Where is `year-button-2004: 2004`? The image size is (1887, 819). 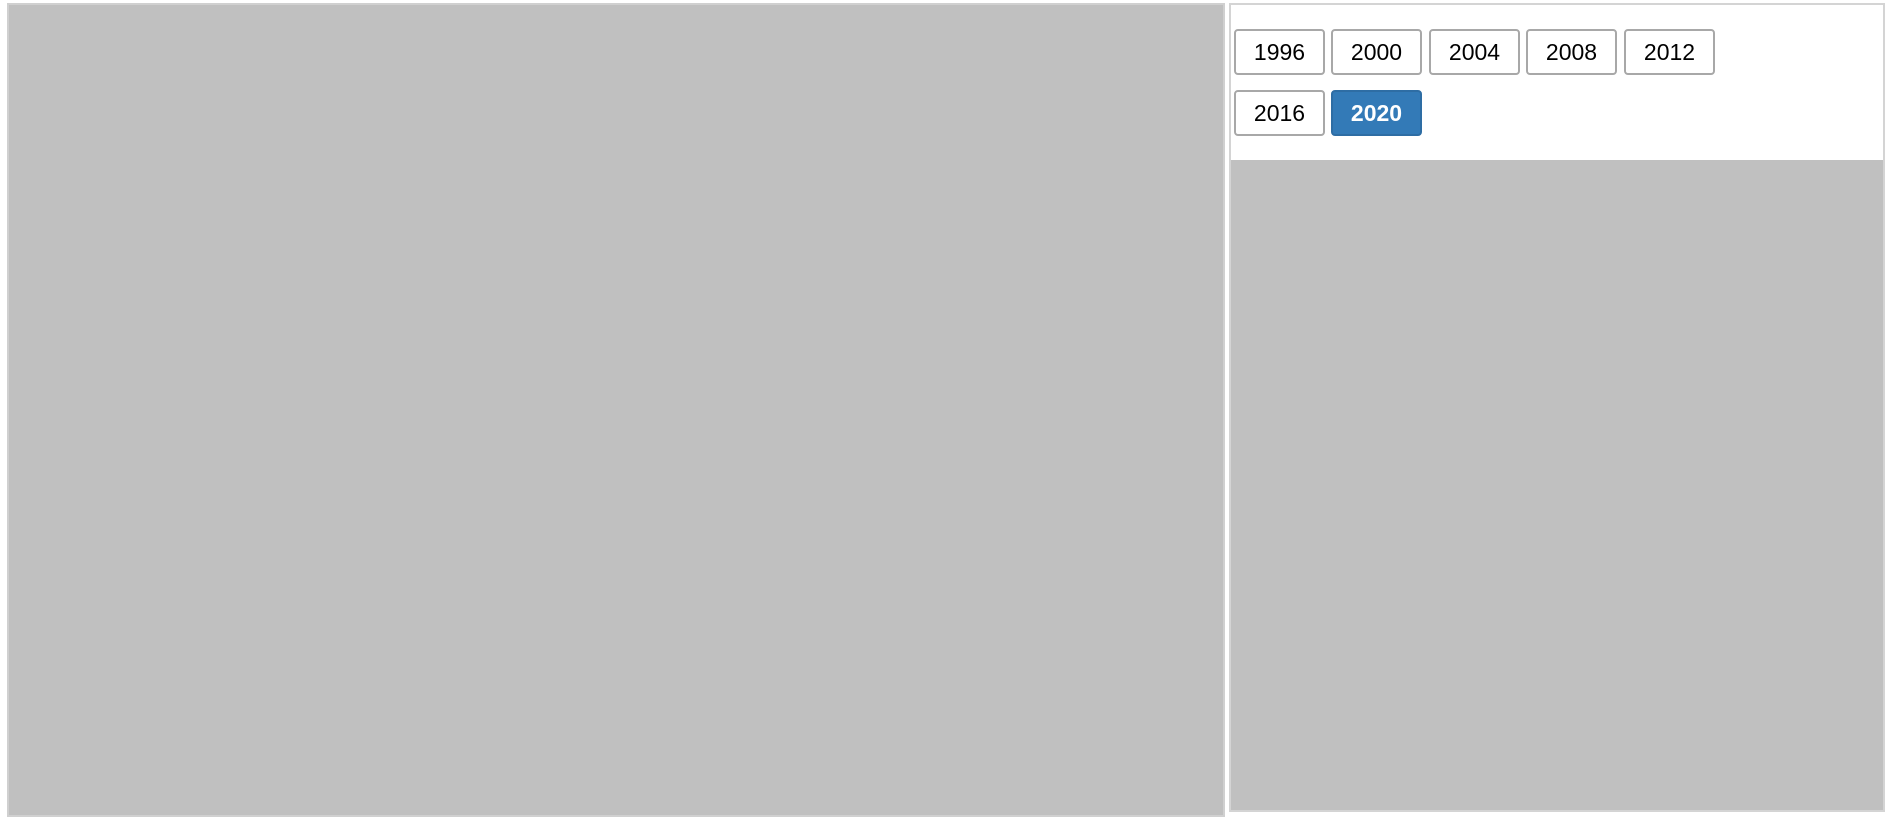 year-button-2004: 2004 is located at coordinates (1474, 52).